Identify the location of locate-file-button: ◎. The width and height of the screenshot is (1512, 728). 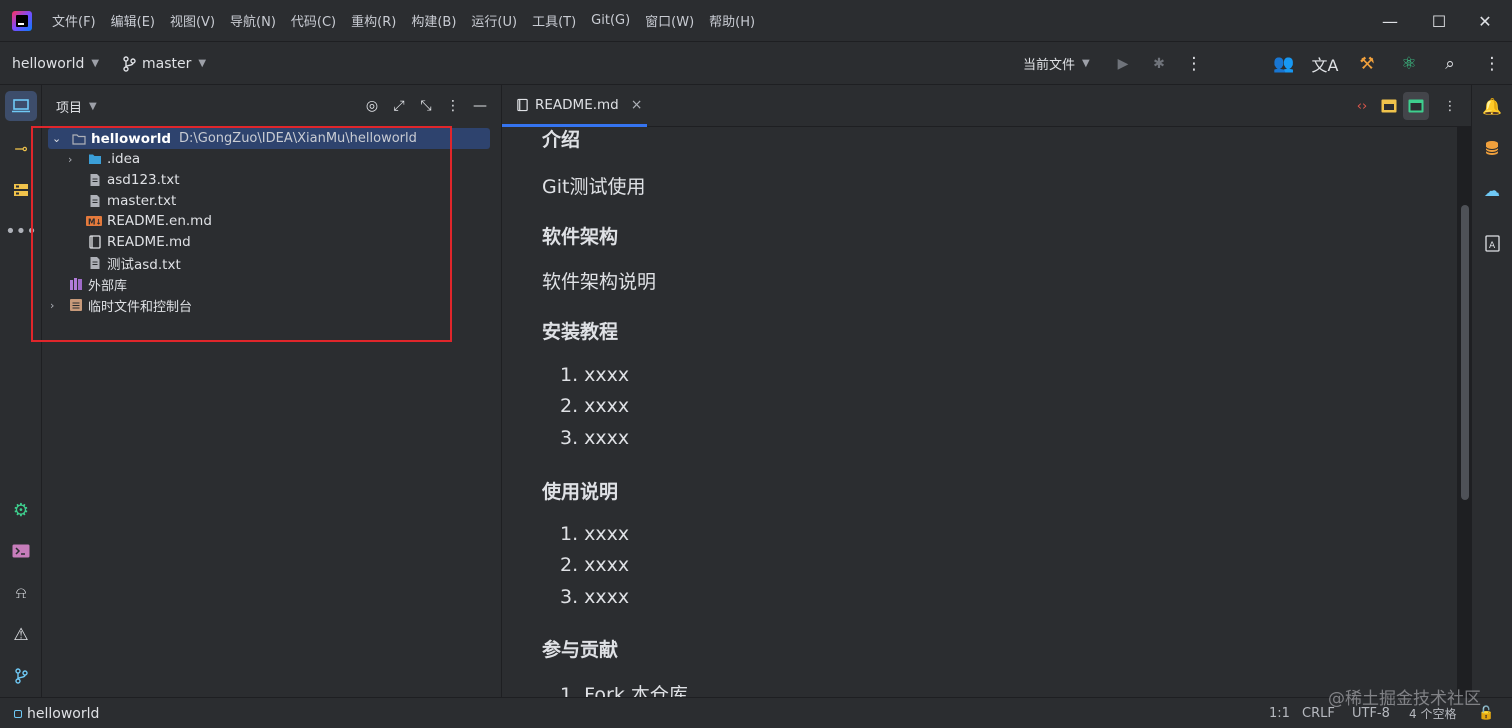
(372, 106).